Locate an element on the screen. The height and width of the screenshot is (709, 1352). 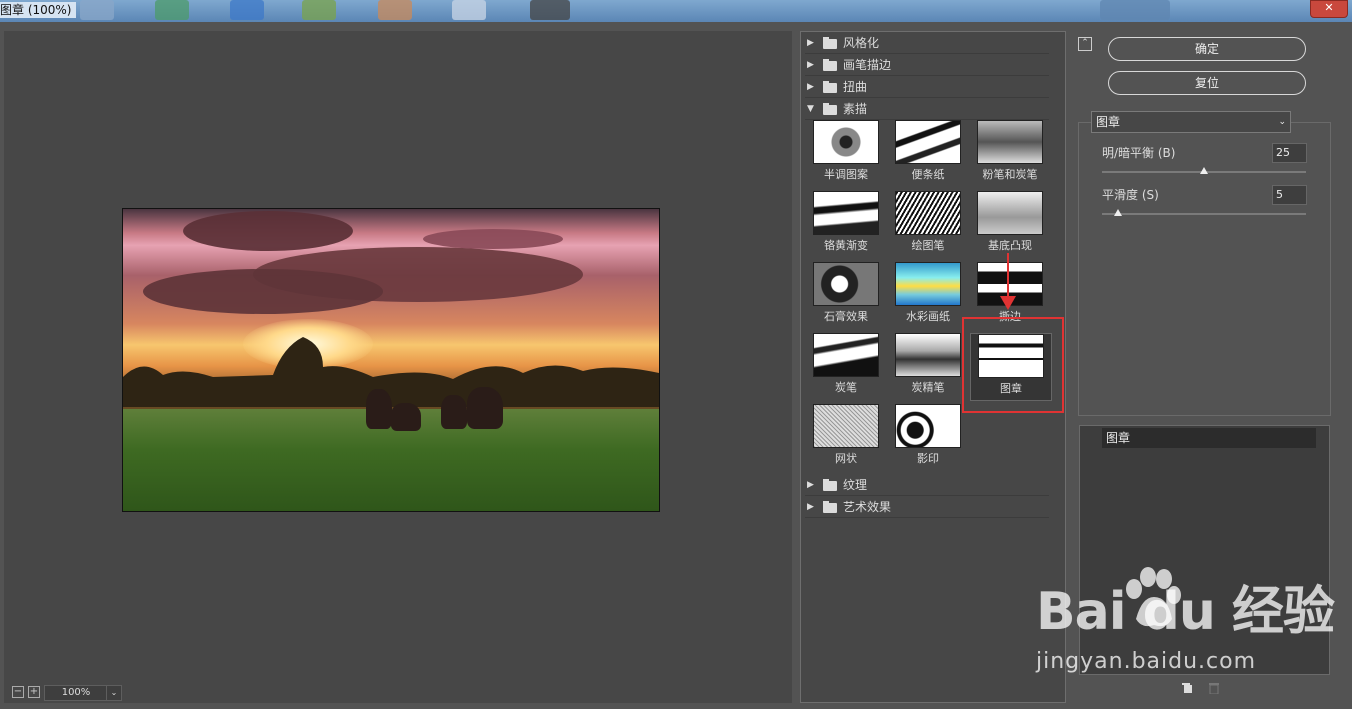
filter-thumbnail: 炭精笔 is located at coordinates (928, 366).